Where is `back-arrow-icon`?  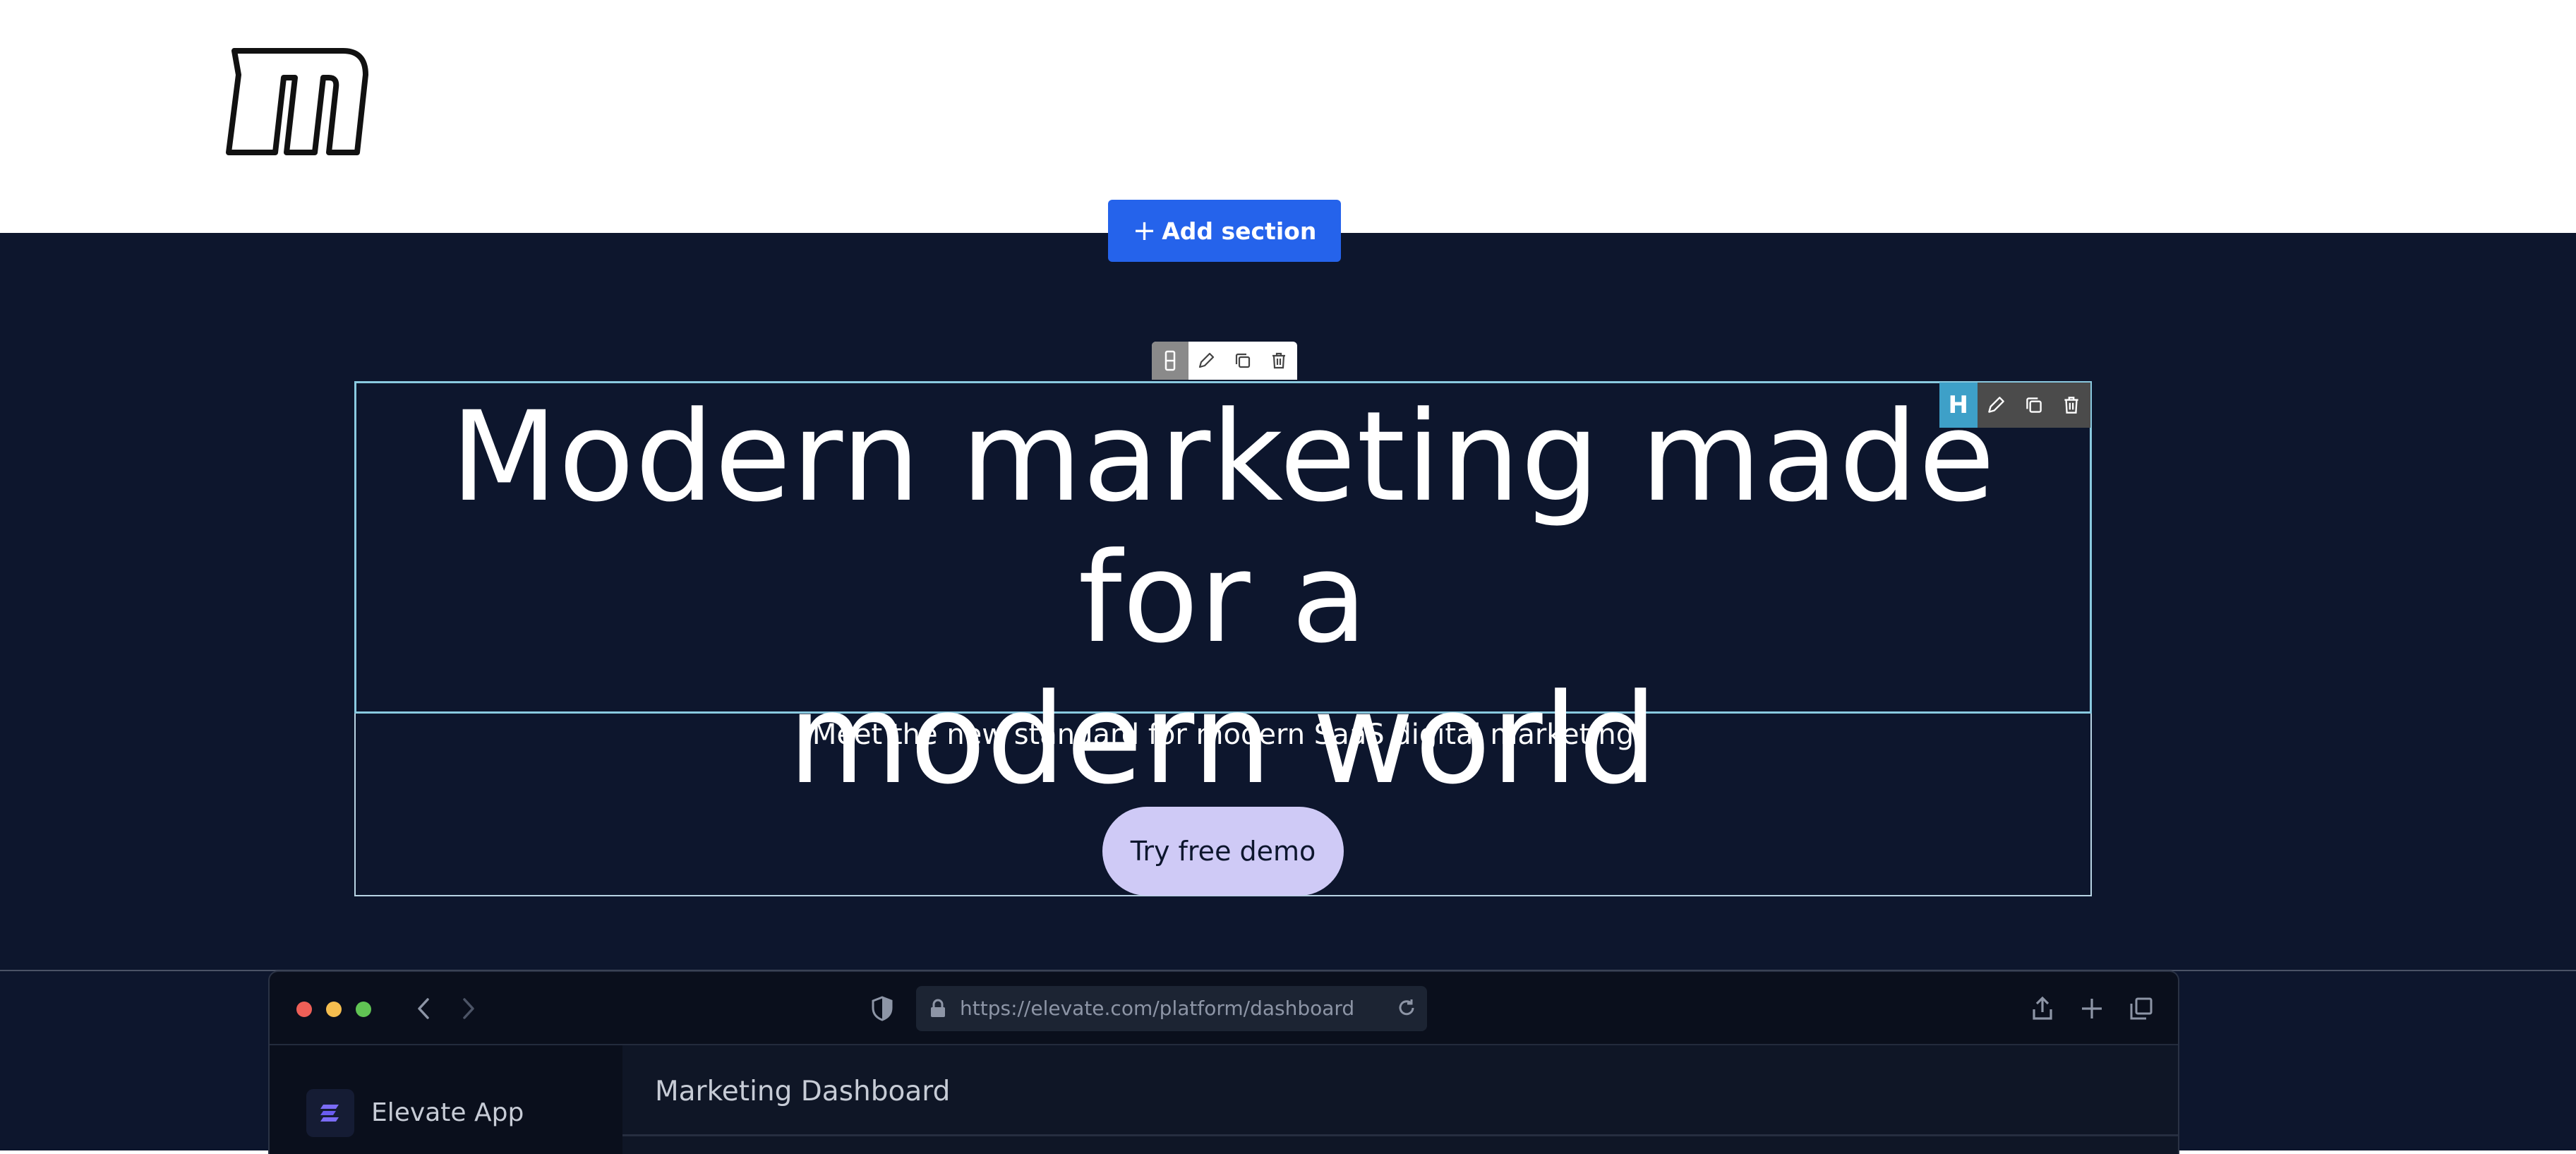 back-arrow-icon is located at coordinates (423, 1008).